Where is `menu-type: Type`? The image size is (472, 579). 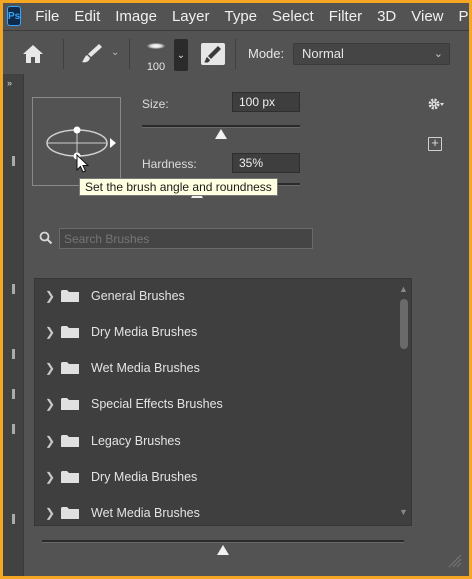 menu-type: Type is located at coordinates (241, 16).